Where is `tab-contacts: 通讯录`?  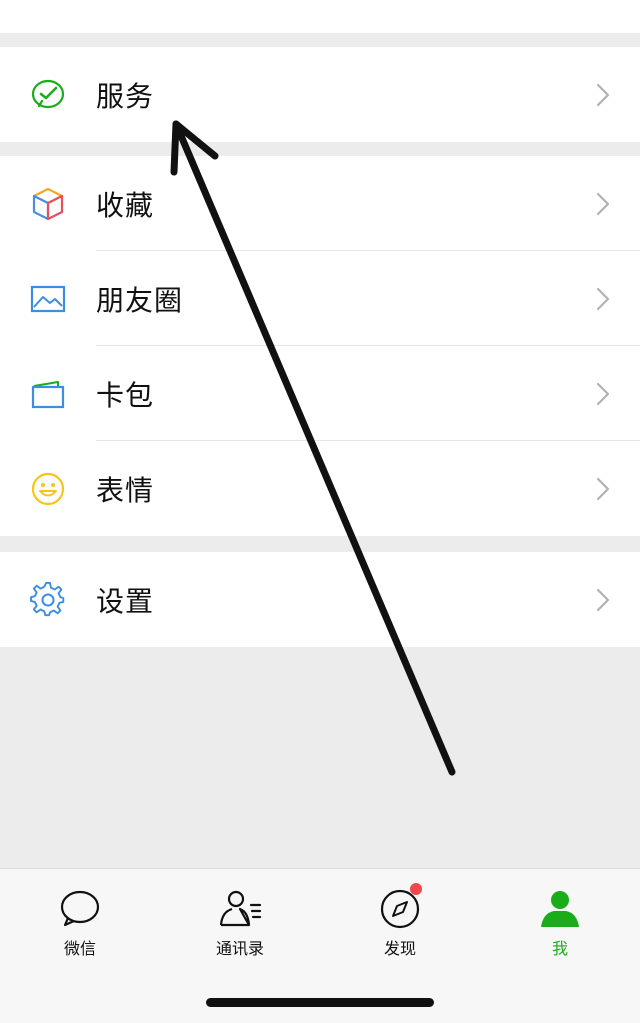
tab-contacts: 通讯录 is located at coordinates (240, 922).